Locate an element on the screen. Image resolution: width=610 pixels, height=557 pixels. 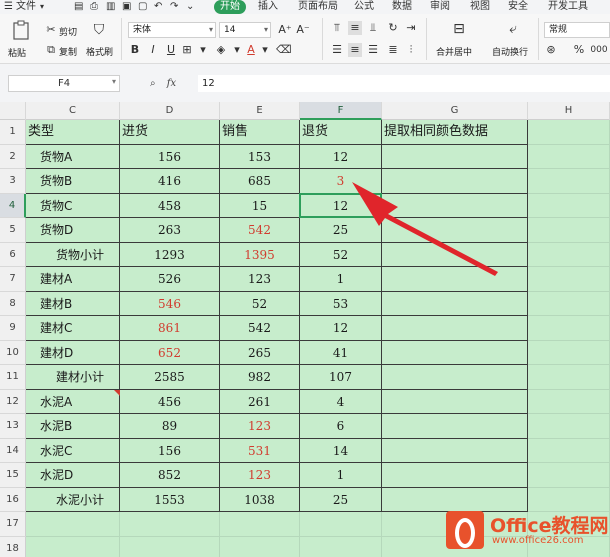
paste-button: 粘贴 is located at coordinates (21, 40).